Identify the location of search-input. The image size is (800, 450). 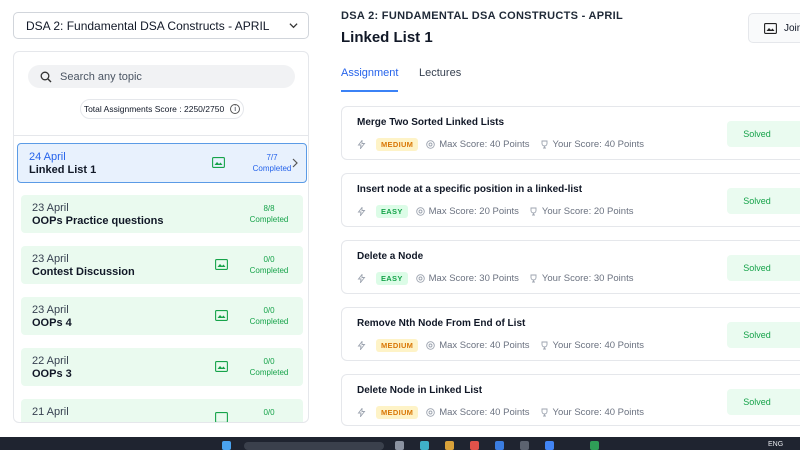
(170, 76).